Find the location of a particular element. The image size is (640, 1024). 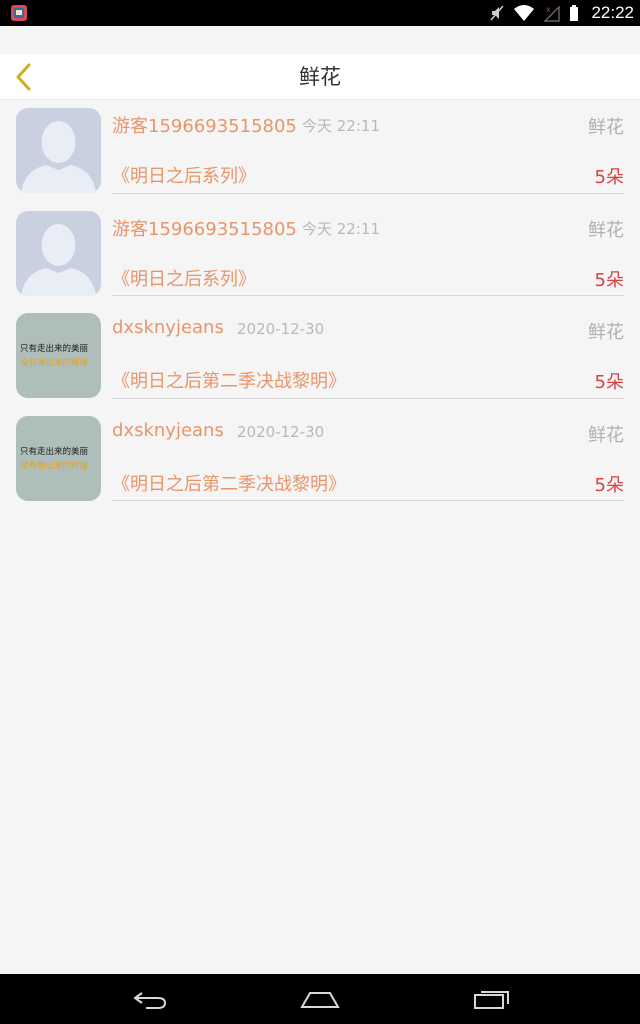

status-icons: x 22:22 is located at coordinates (561, 13).